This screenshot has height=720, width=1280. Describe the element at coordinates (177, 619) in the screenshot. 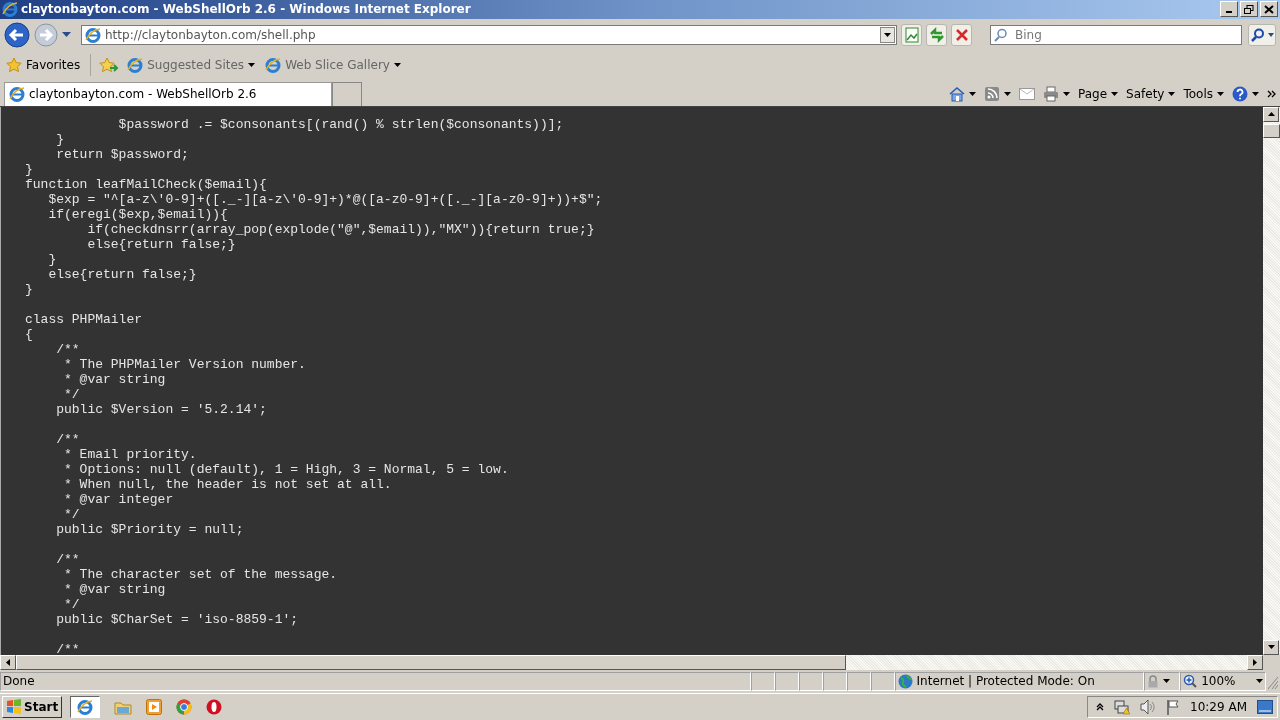

I see `code-line: public $CharSet = 'iso-8859-1';` at that location.